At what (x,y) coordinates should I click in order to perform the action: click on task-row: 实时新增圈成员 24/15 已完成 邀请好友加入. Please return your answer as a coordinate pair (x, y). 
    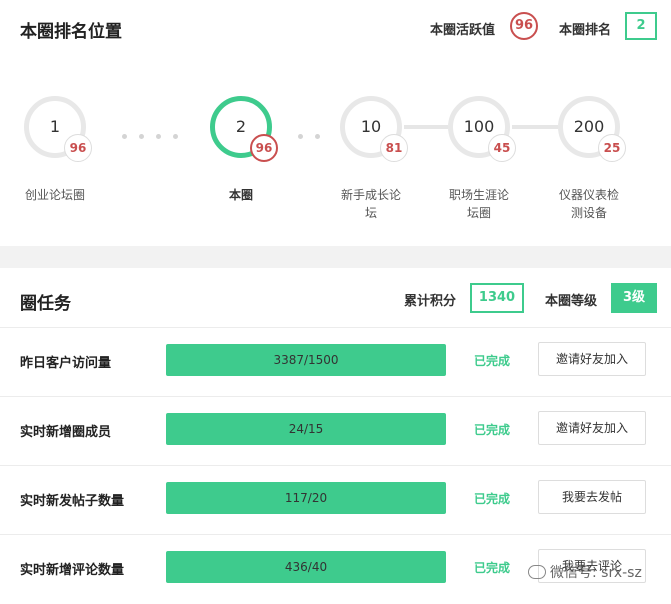
    Looking at the image, I should click on (335, 430).